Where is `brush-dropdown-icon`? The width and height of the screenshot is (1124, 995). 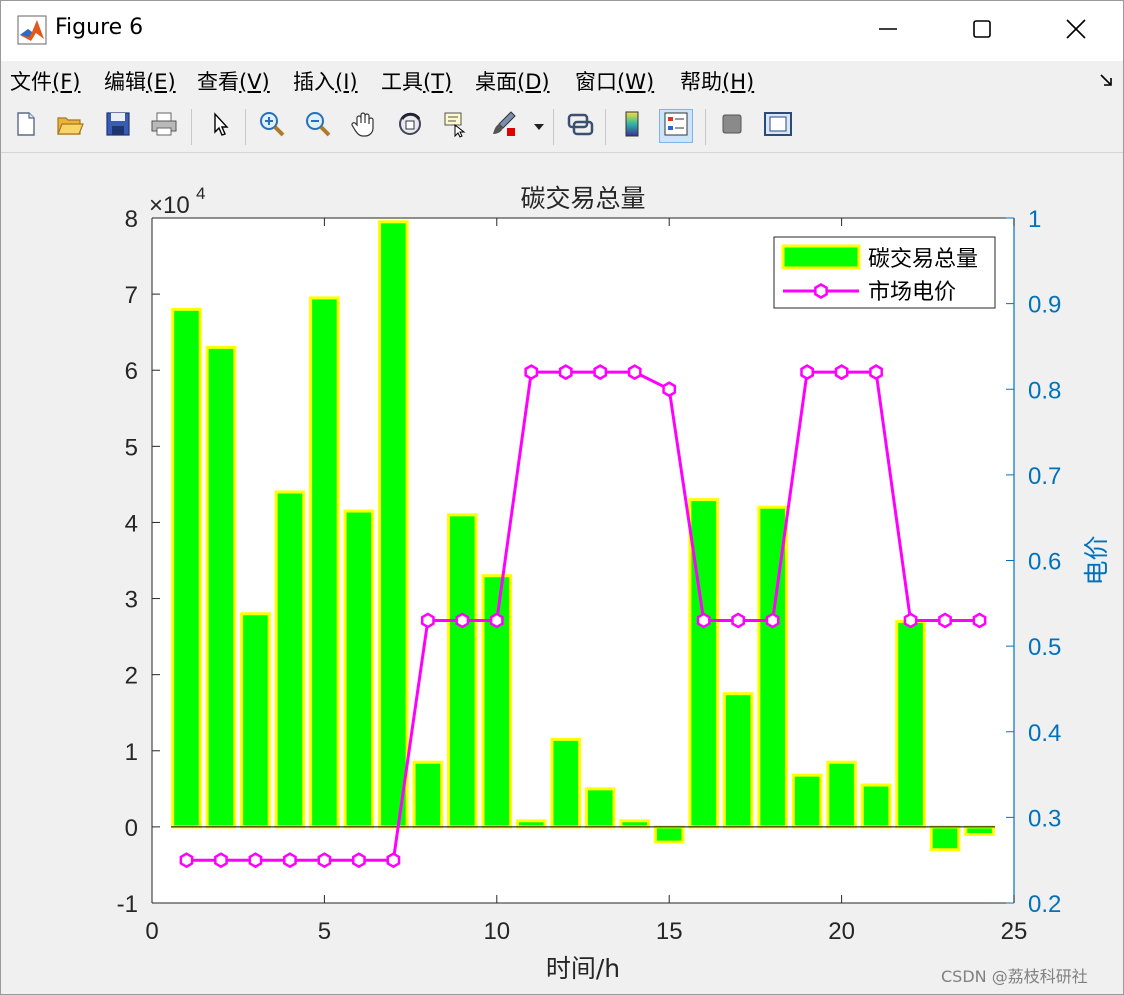 brush-dropdown-icon is located at coordinates (539, 126).